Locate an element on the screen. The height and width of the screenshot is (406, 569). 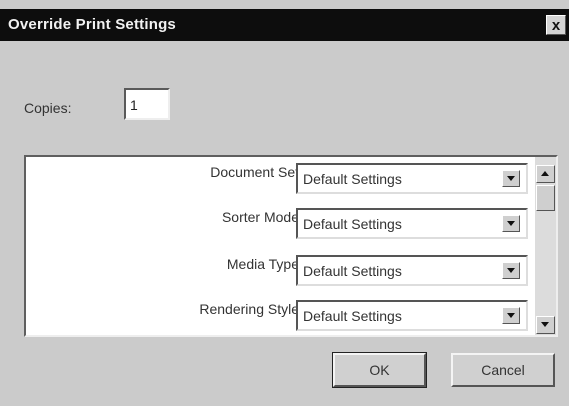
scroll-down-icon is located at coordinates (545, 325).